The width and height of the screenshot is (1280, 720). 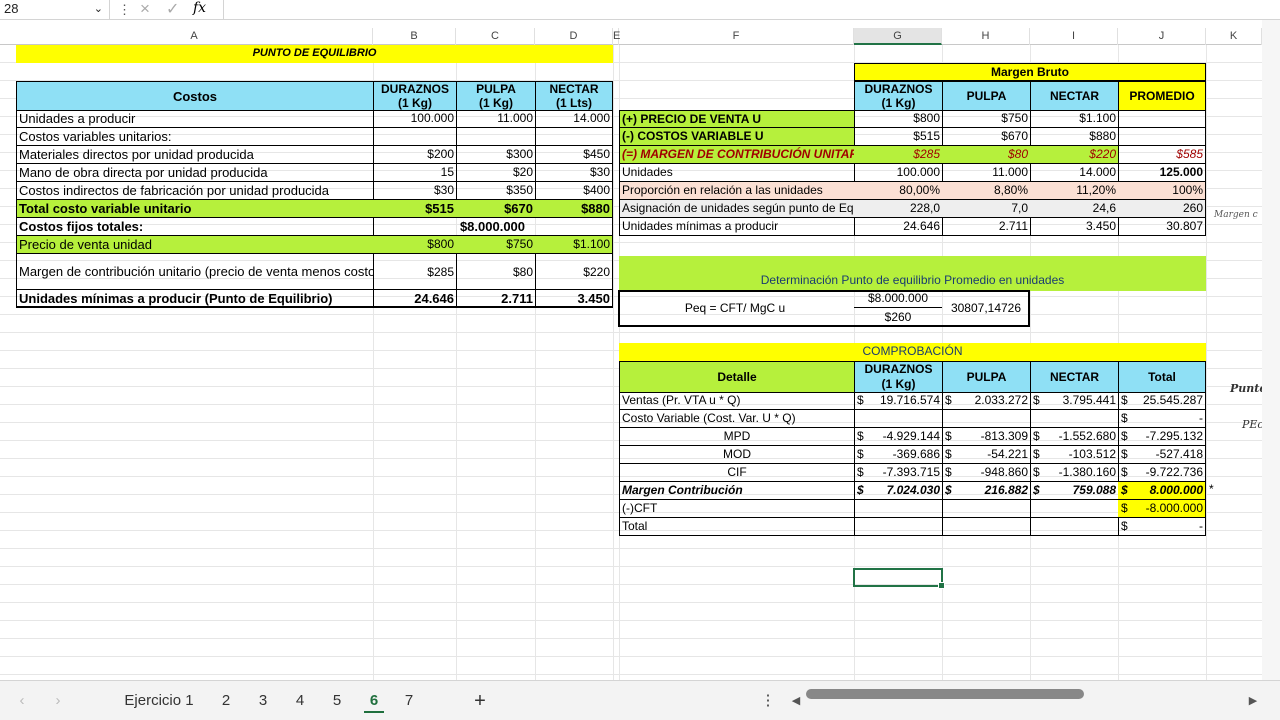 I want to click on comprobacion-cell: $ -4.929.144, so click(x=898, y=437).